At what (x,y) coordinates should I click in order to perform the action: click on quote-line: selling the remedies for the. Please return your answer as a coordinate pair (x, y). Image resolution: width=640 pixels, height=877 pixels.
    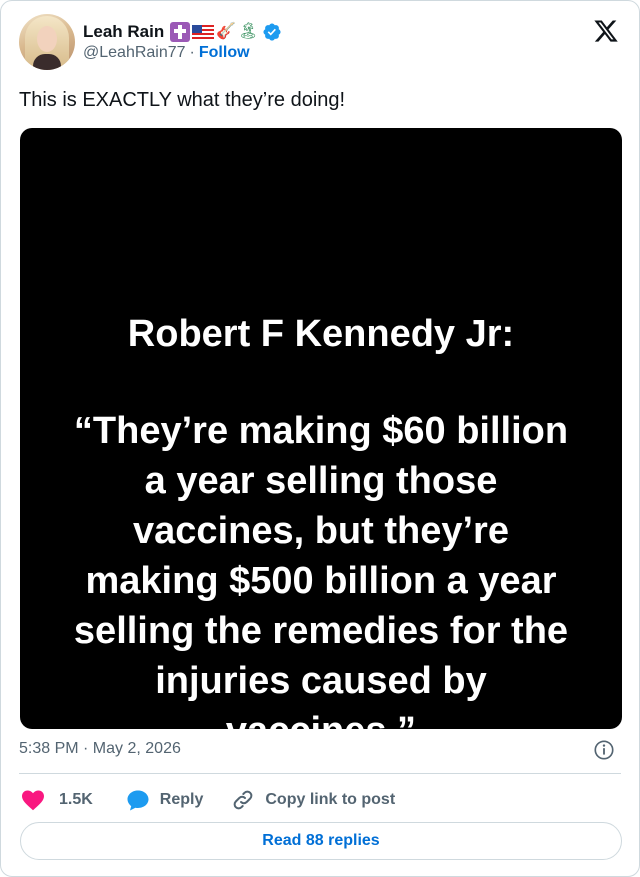
    Looking at the image, I should click on (321, 631).